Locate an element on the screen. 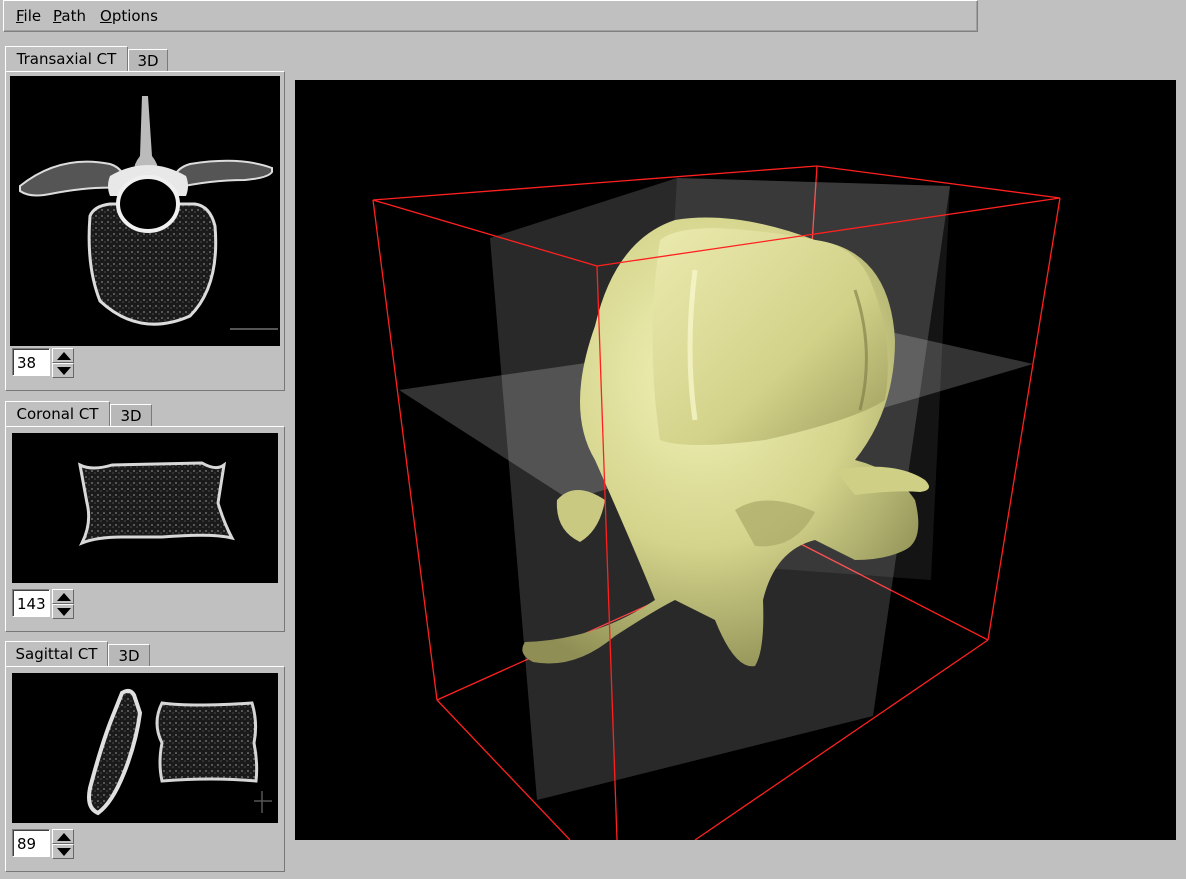  transaxial-panel: Transaxial CT 3D 38 is located at coordinates (145, 219).